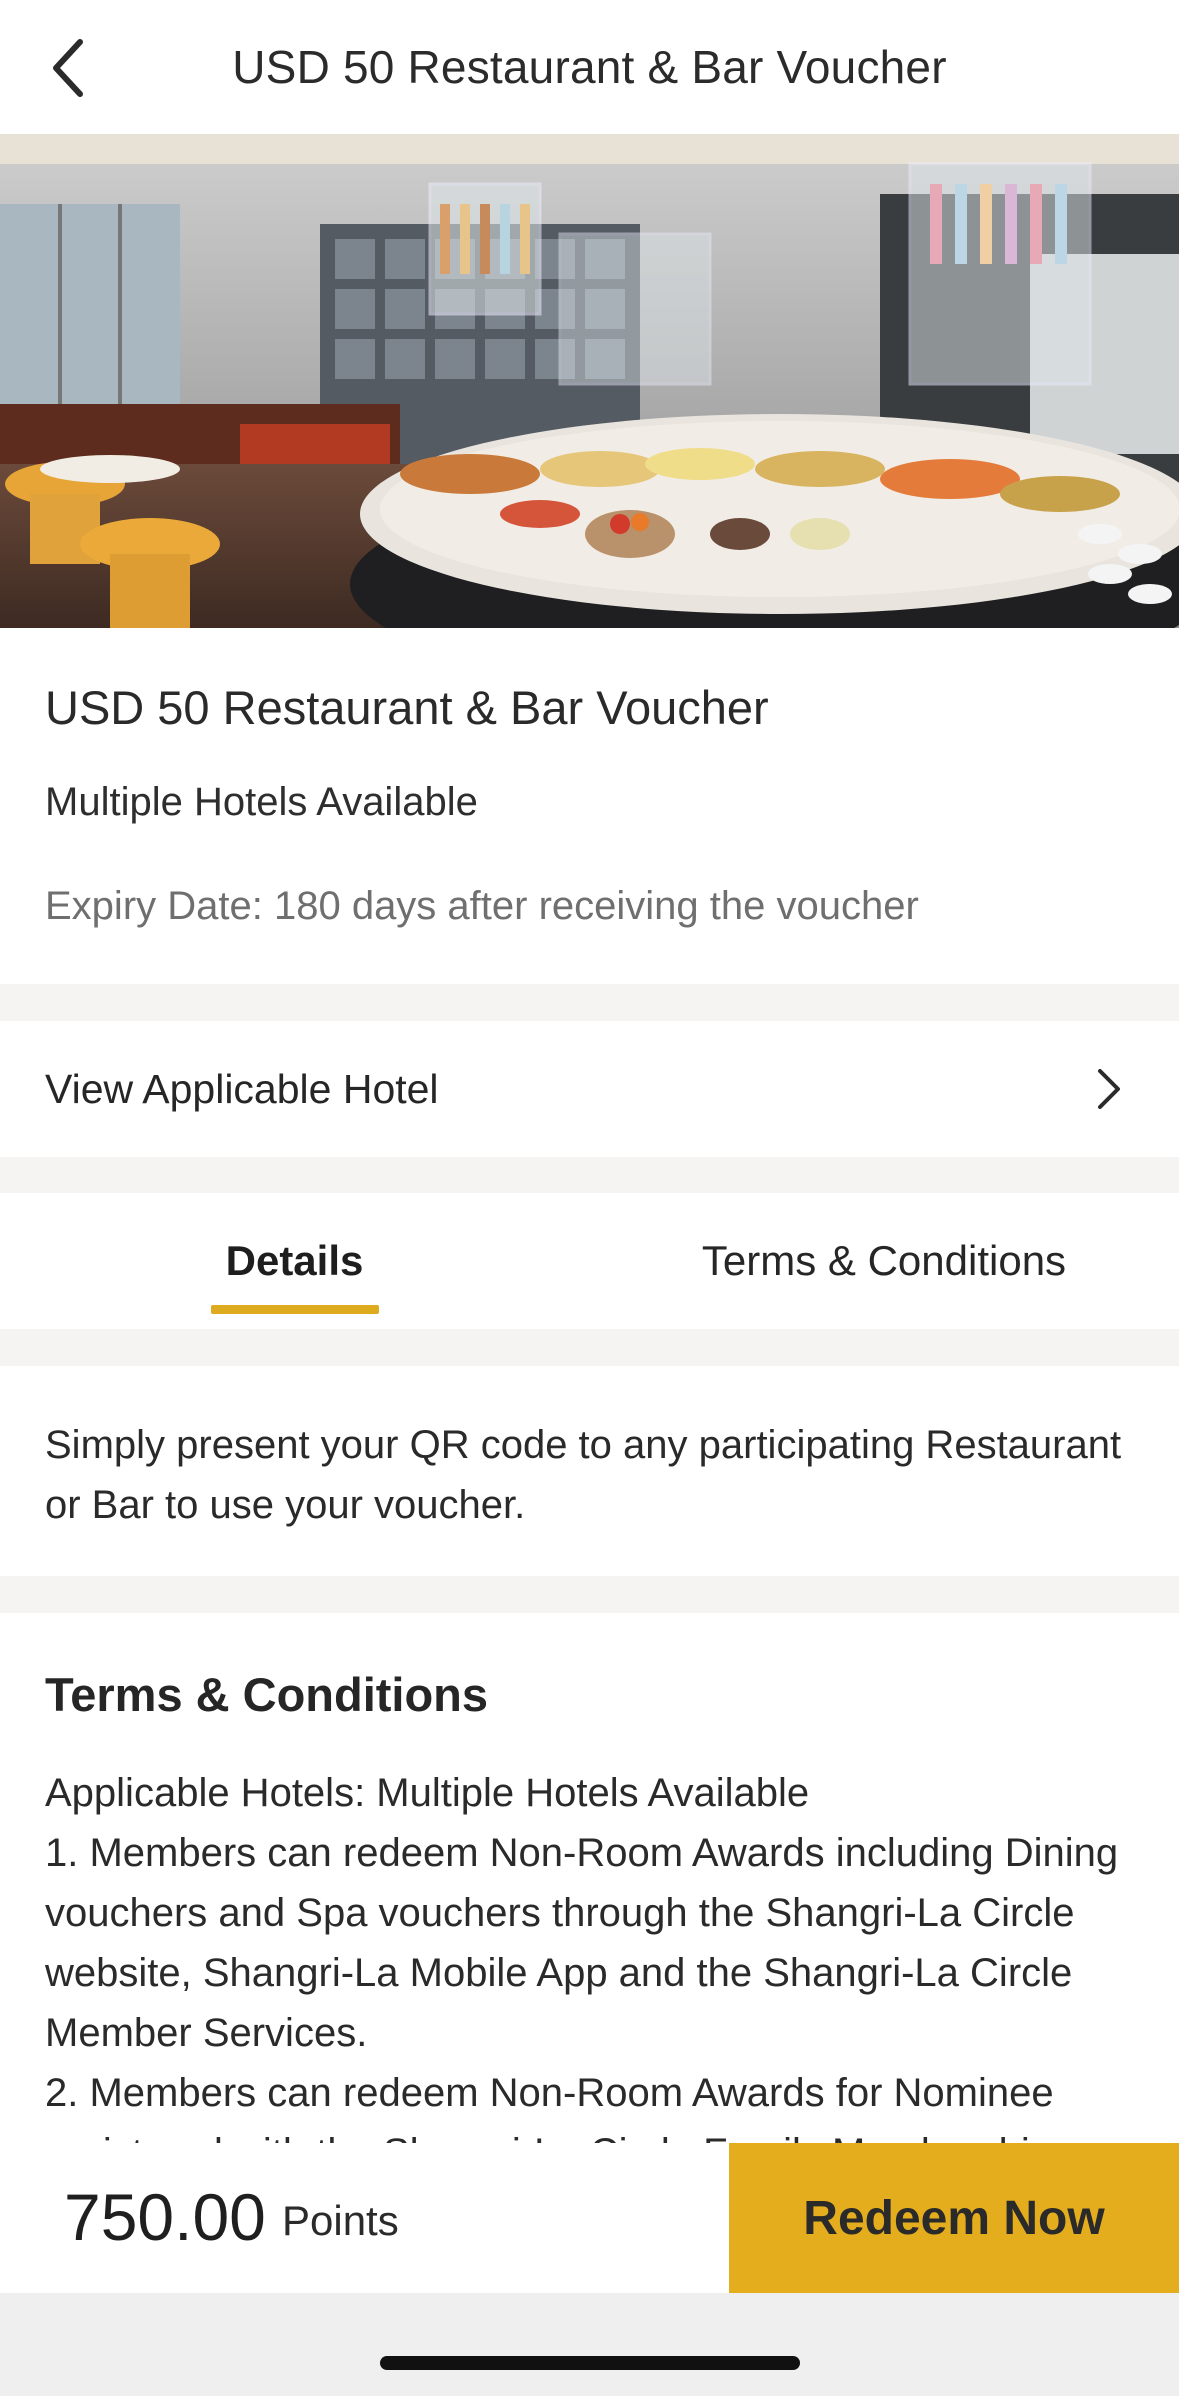 This screenshot has width=1179, height=2396. I want to click on points-label: Points, so click(340, 2220).